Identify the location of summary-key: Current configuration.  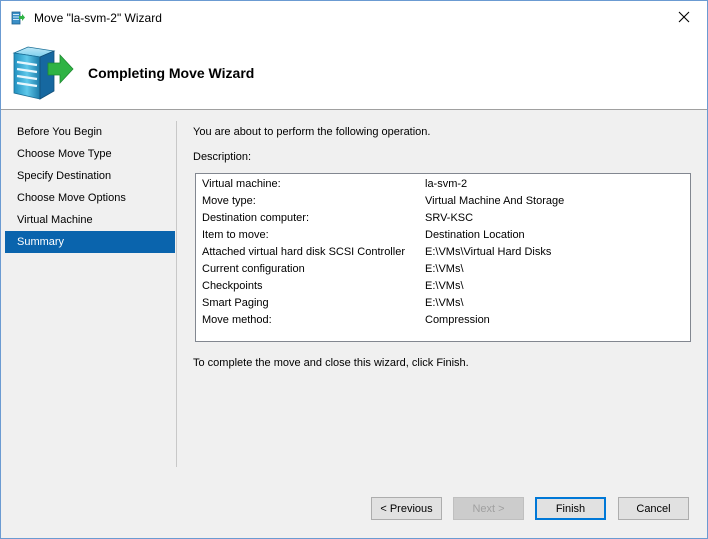
(253, 269).